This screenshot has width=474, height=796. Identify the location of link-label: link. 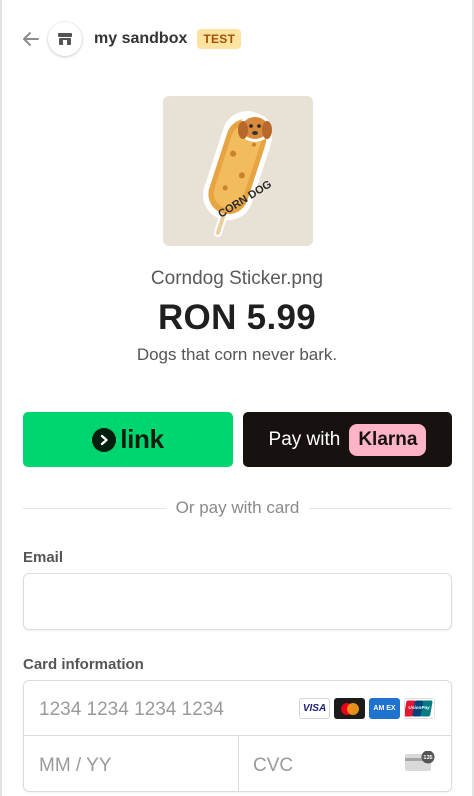
(142, 439).